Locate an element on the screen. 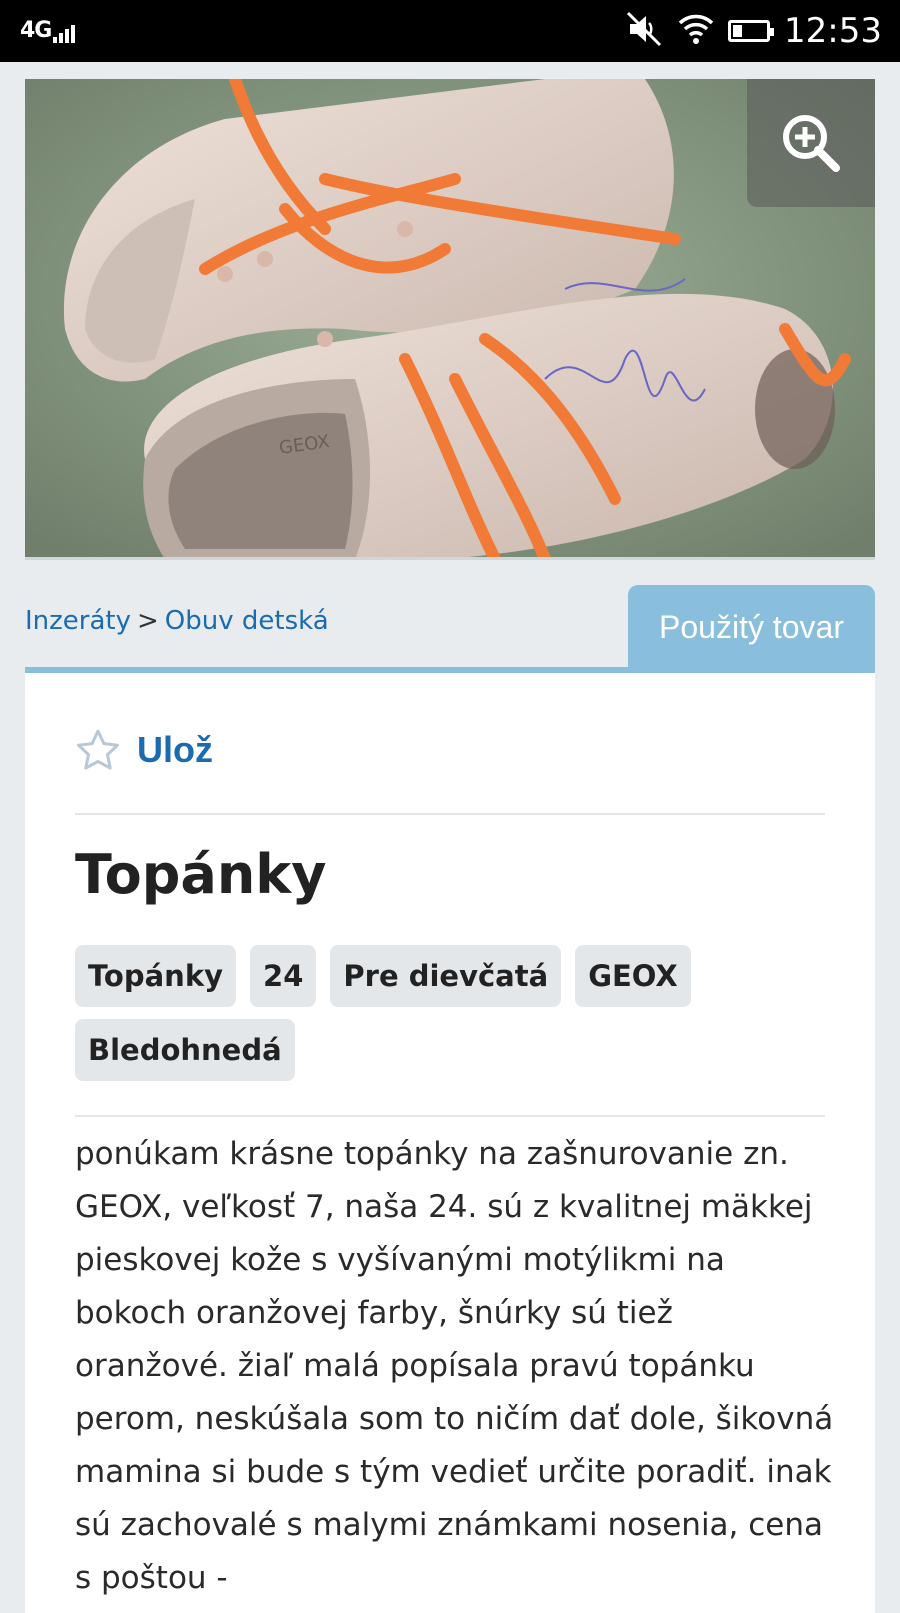 The height and width of the screenshot is (1613, 900). network-indicator: 4G is located at coordinates (48, 30).